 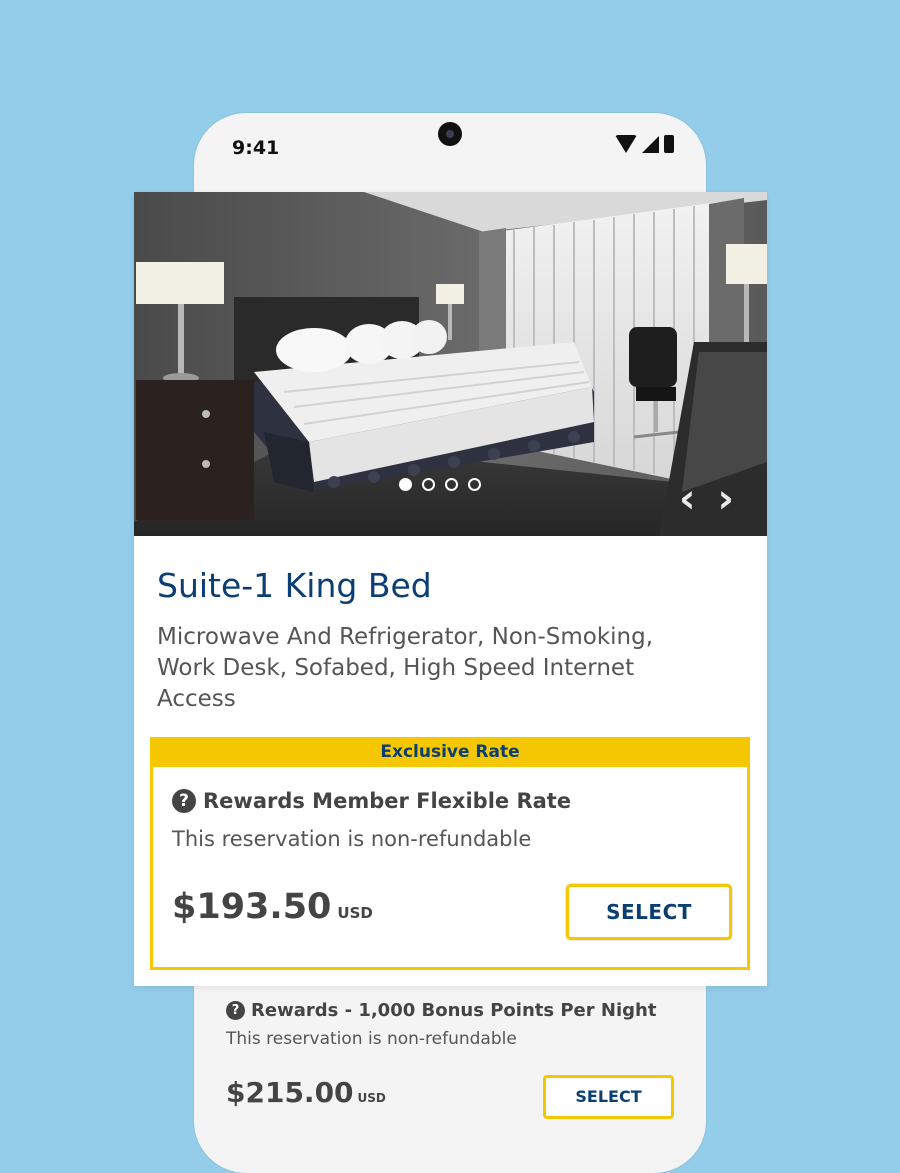 What do you see at coordinates (256, 148) in the screenshot?
I see `status-time: 9:41` at bounding box center [256, 148].